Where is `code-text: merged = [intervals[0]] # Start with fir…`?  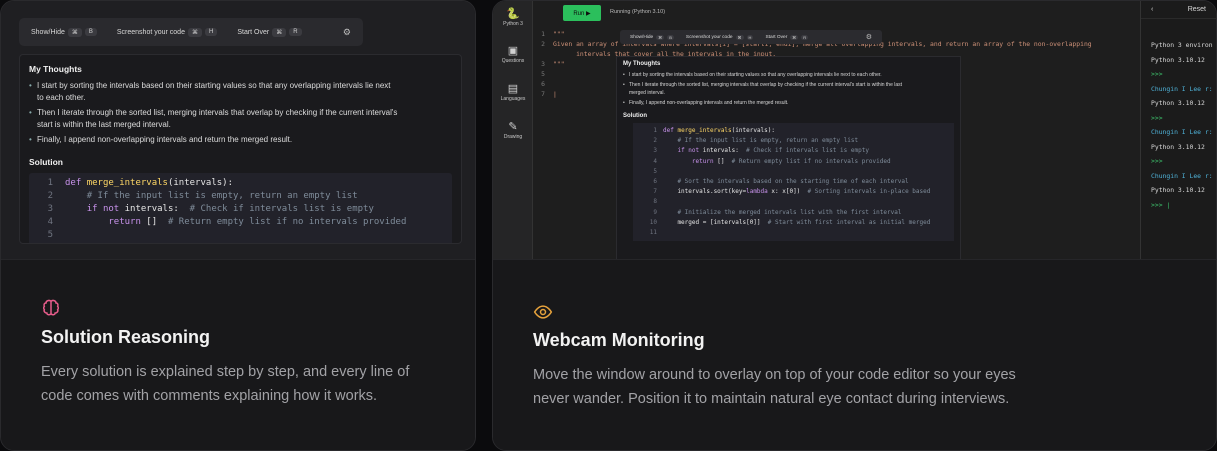
code-text: merged = [intervals[0]] # Start with fir… is located at coordinates (797, 222).